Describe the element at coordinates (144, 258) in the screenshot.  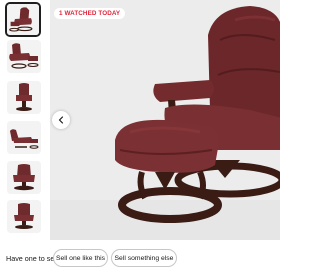
I see `sell-something-else-button: Sell something else` at that location.